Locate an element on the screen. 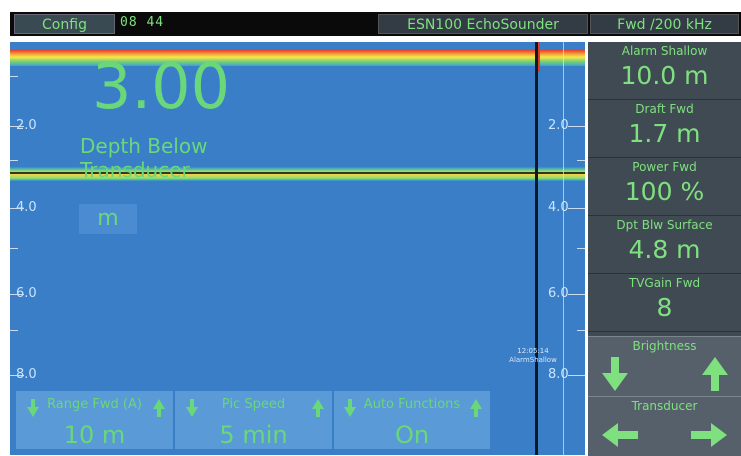 The height and width of the screenshot is (456, 741). depth-below-surface-readout: Dpt Blw Surface 4.8 m is located at coordinates (664, 245).